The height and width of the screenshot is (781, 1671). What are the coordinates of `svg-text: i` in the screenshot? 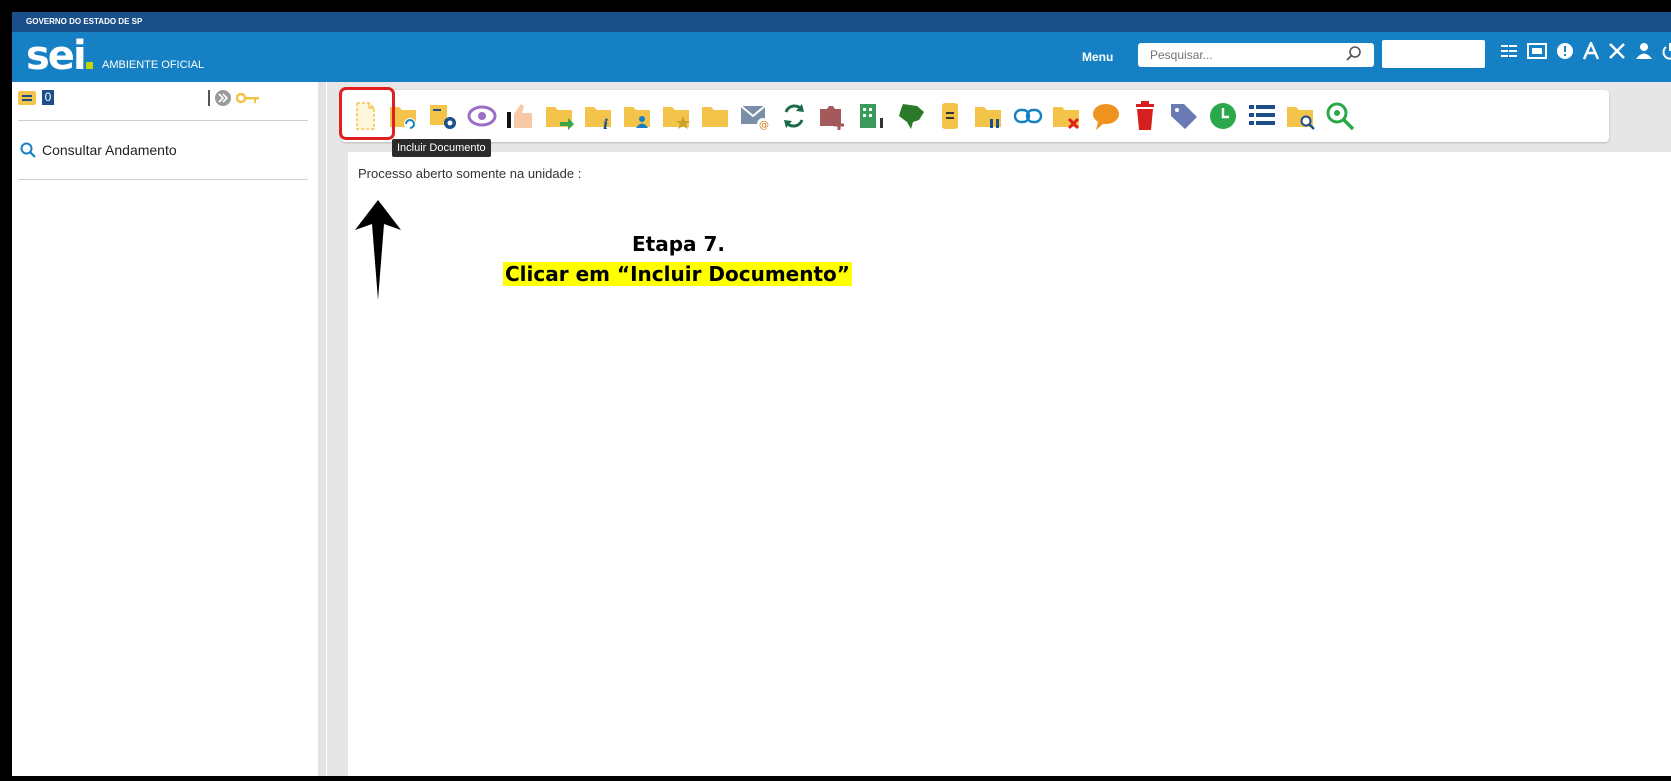 It's located at (605, 124).